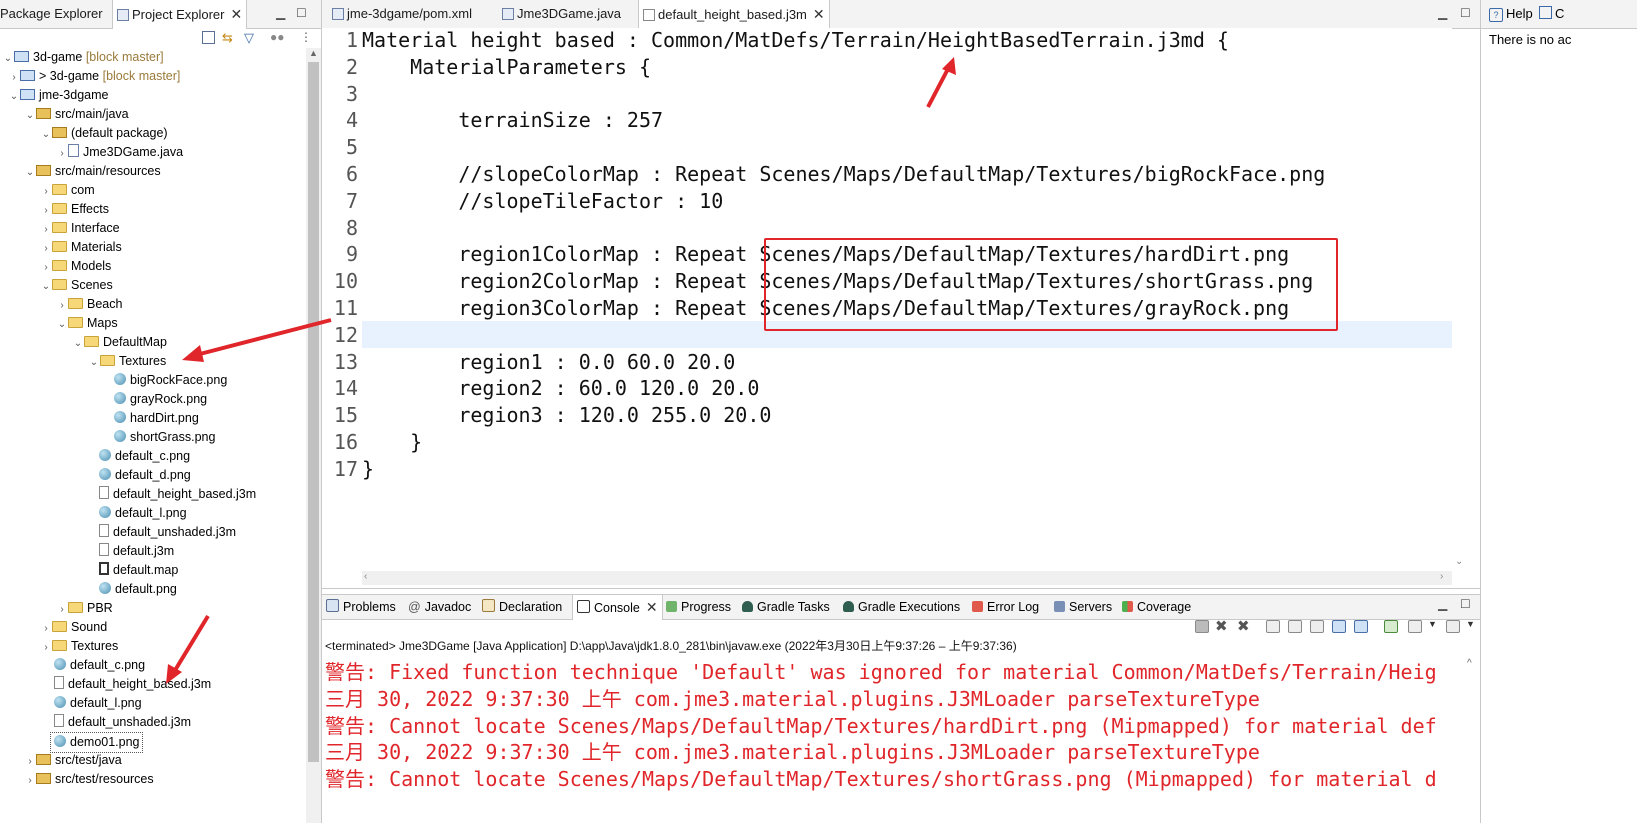 This screenshot has height=823, width=1637. What do you see at coordinates (160, 399) in the screenshot?
I see `tree-item-grayrock: grayRock.png` at bounding box center [160, 399].